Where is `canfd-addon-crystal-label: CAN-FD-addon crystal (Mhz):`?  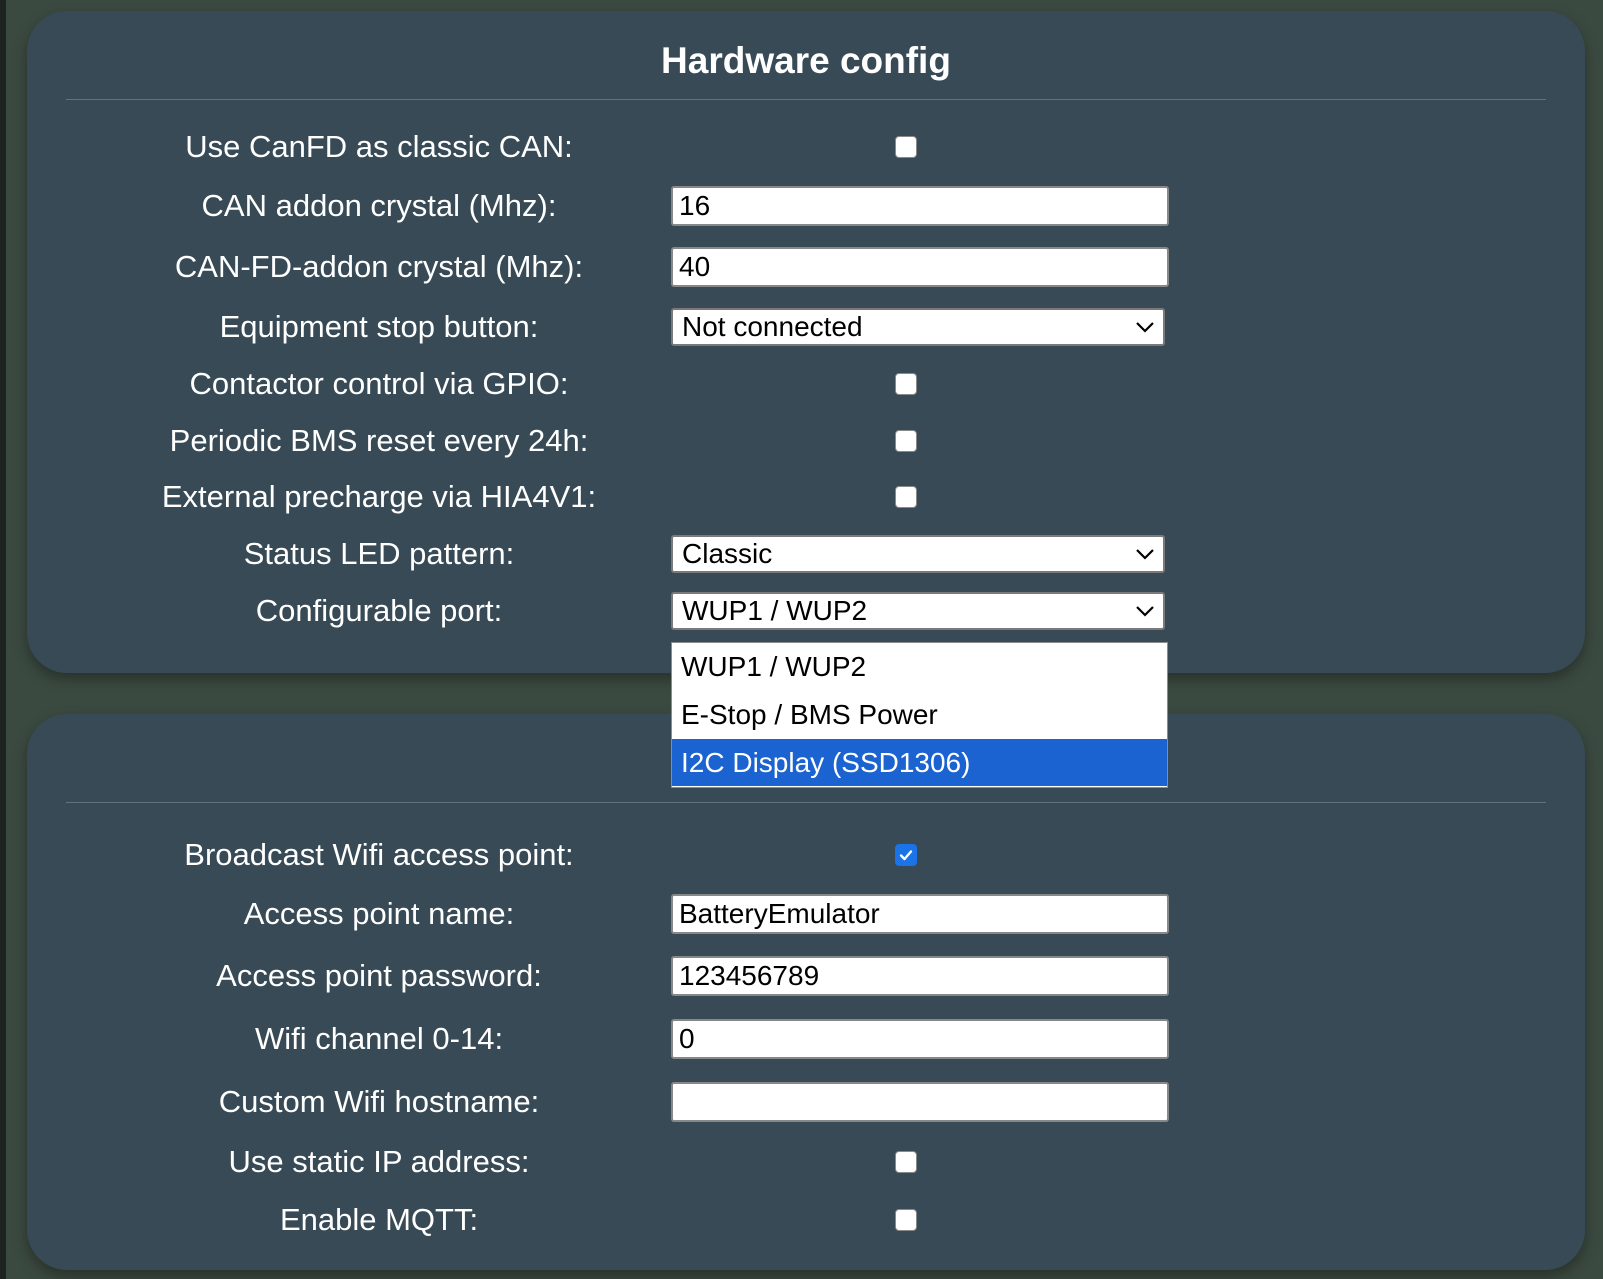
canfd-addon-crystal-label: CAN-FD-addon crystal (Mhz): is located at coordinates (379, 266).